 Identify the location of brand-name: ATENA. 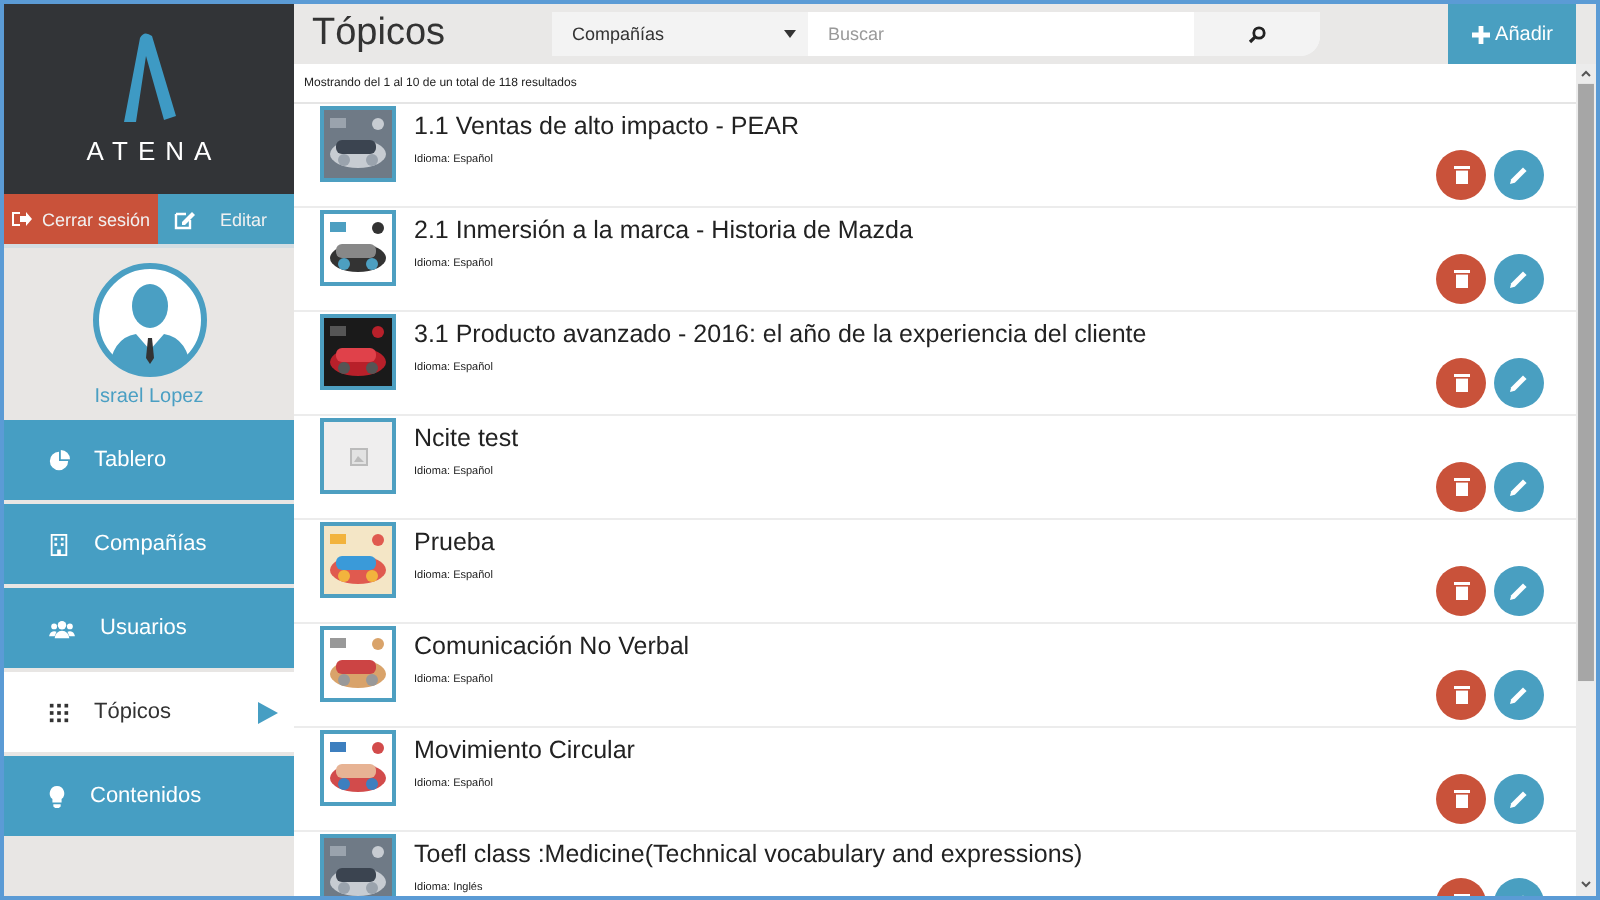
(153, 151).